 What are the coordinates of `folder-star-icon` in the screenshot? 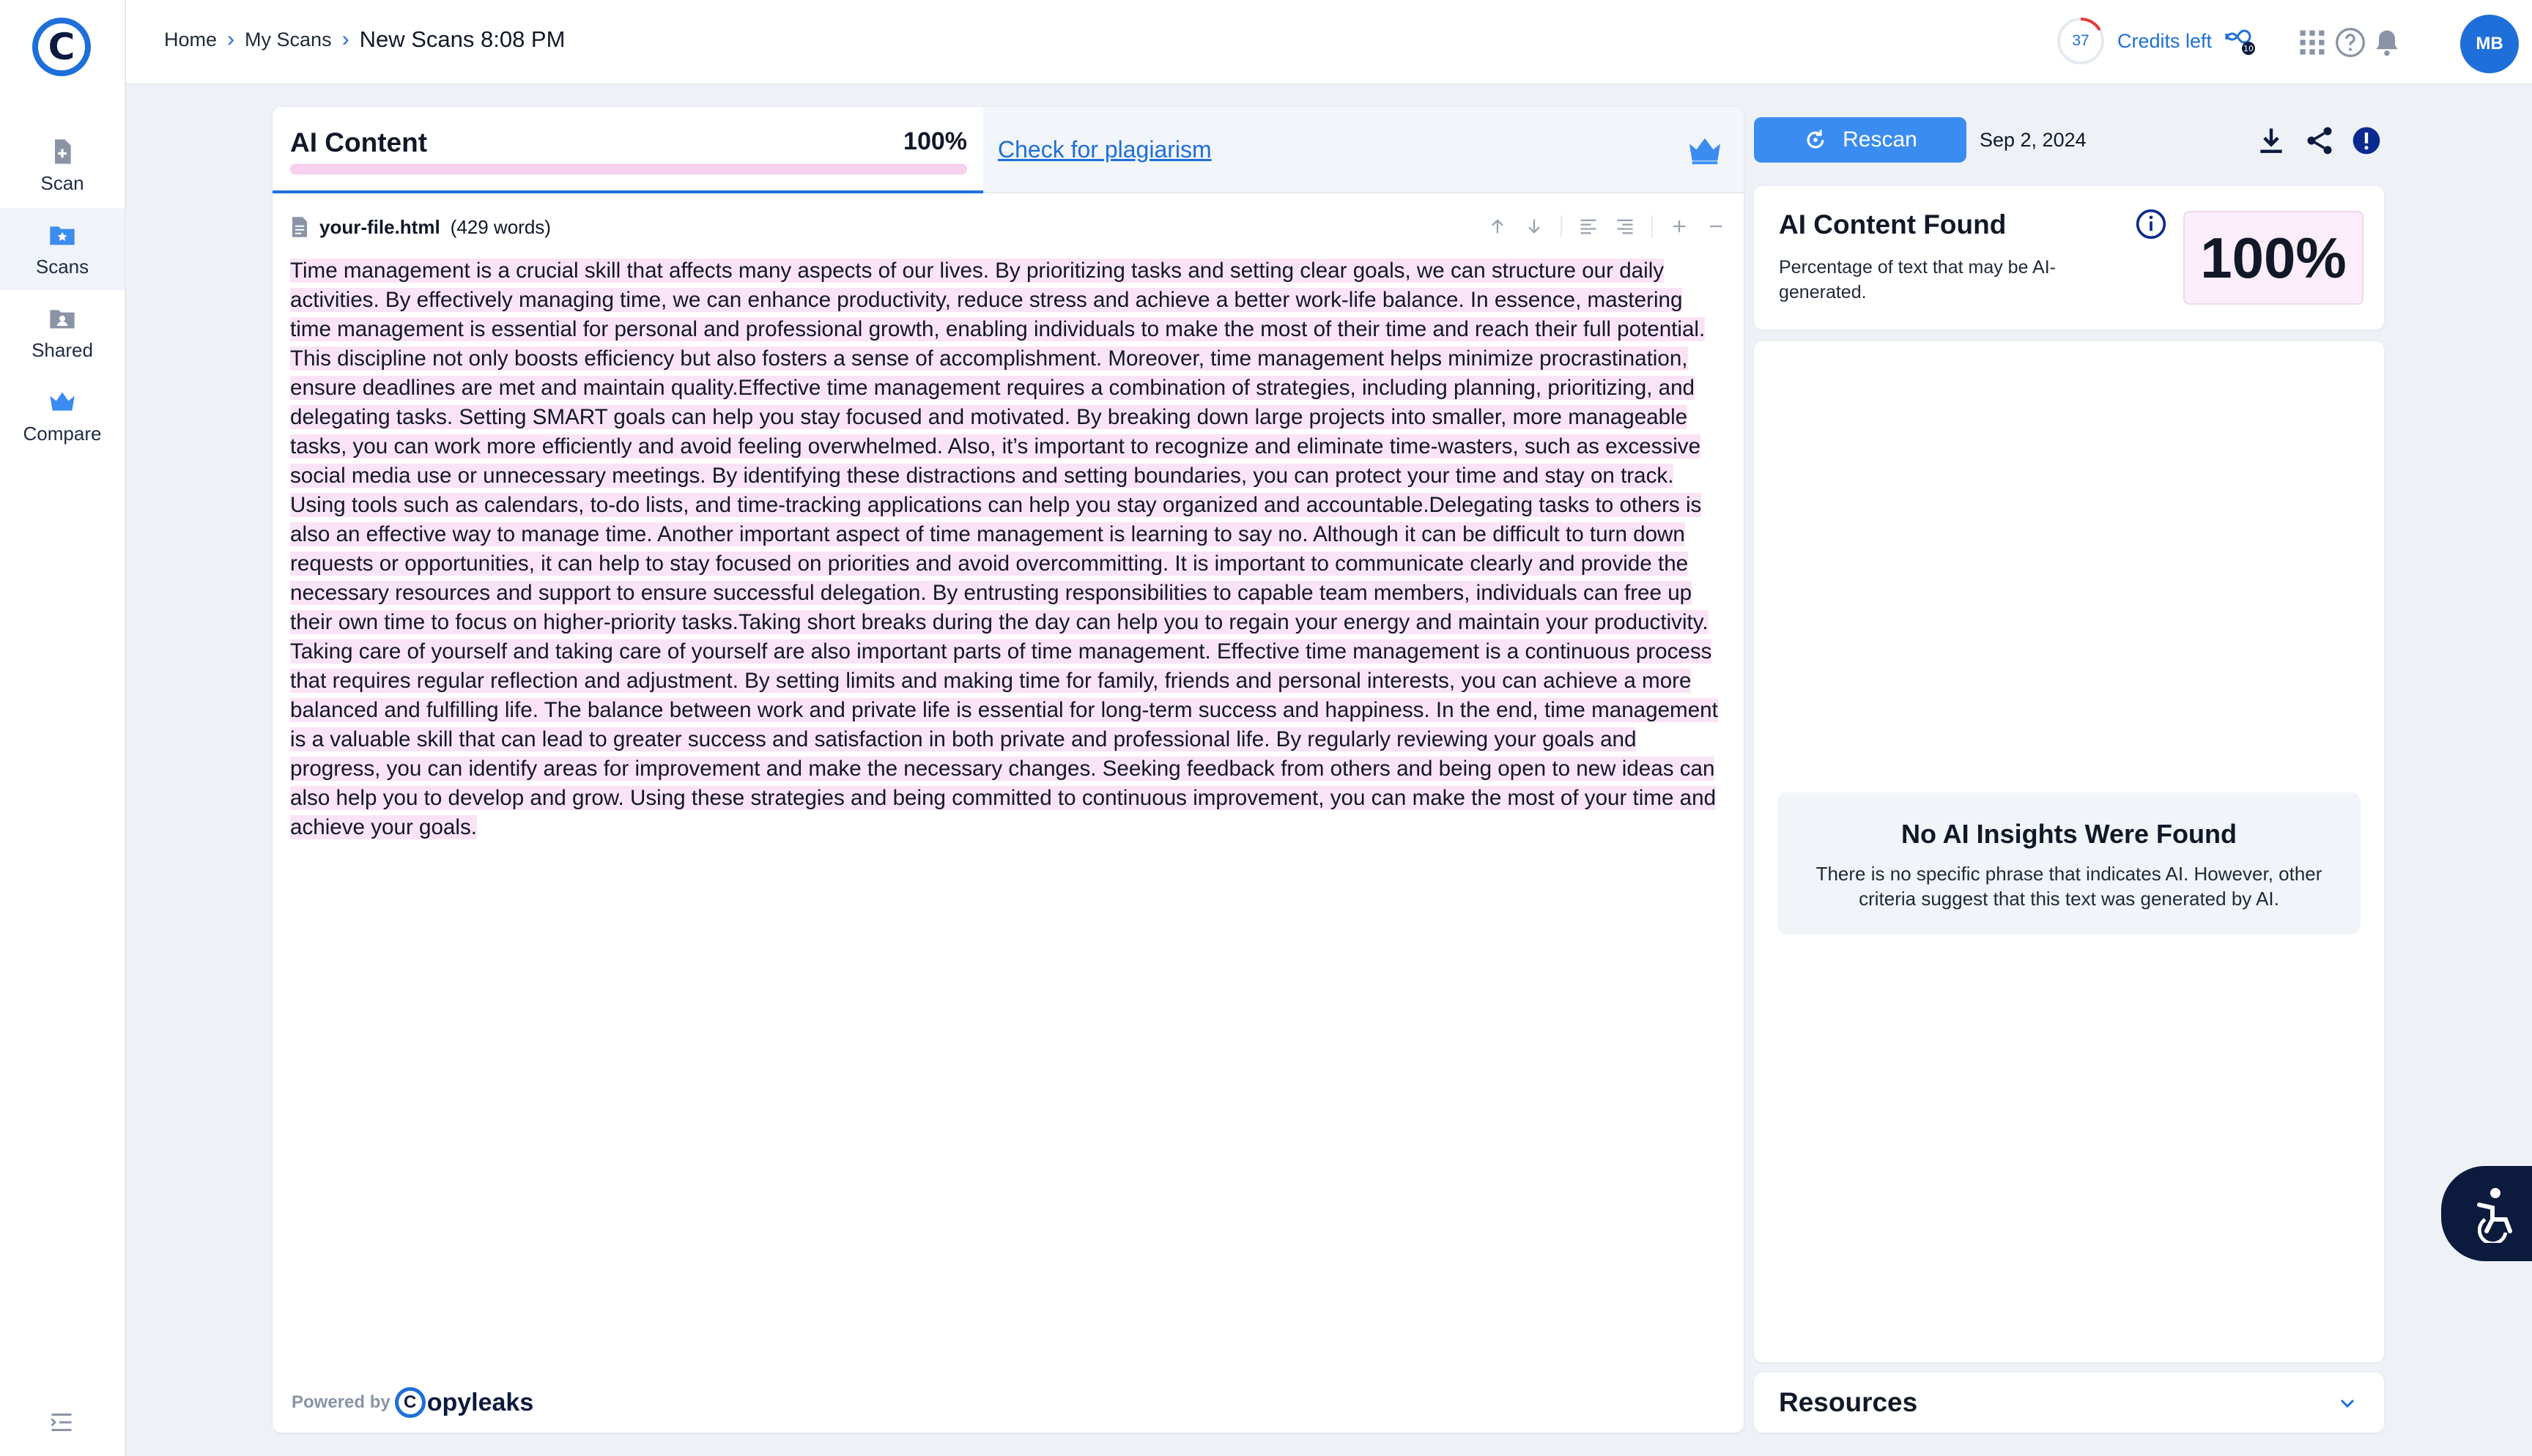 It's located at (62, 235).